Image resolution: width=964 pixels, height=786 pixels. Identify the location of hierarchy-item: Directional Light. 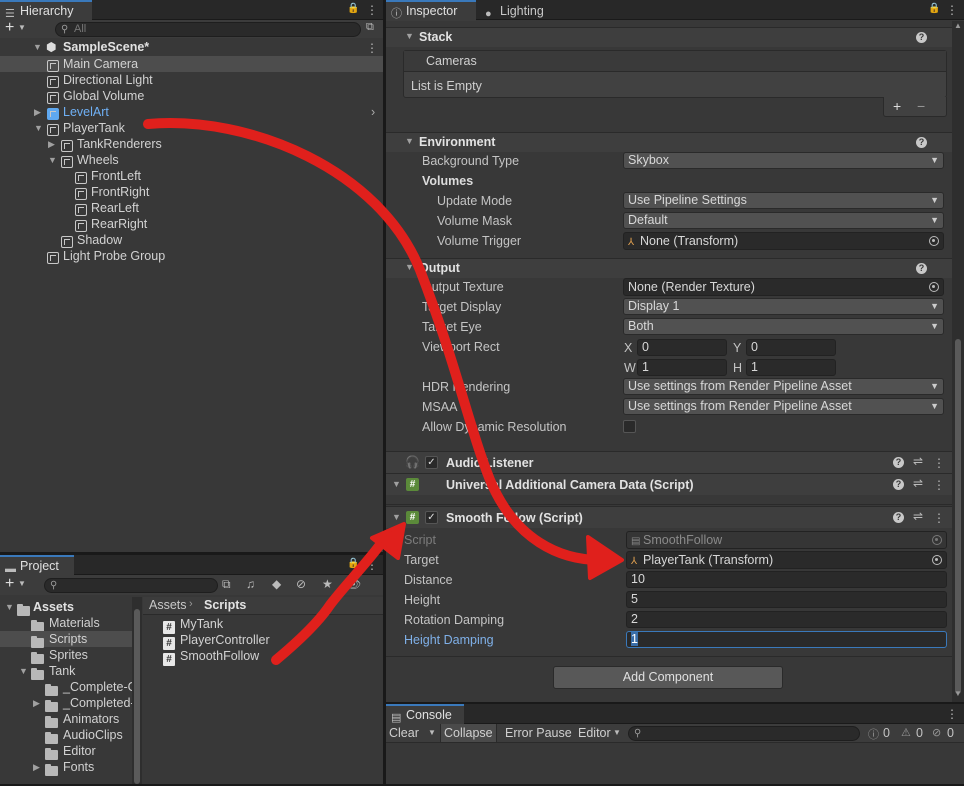
(191, 80).